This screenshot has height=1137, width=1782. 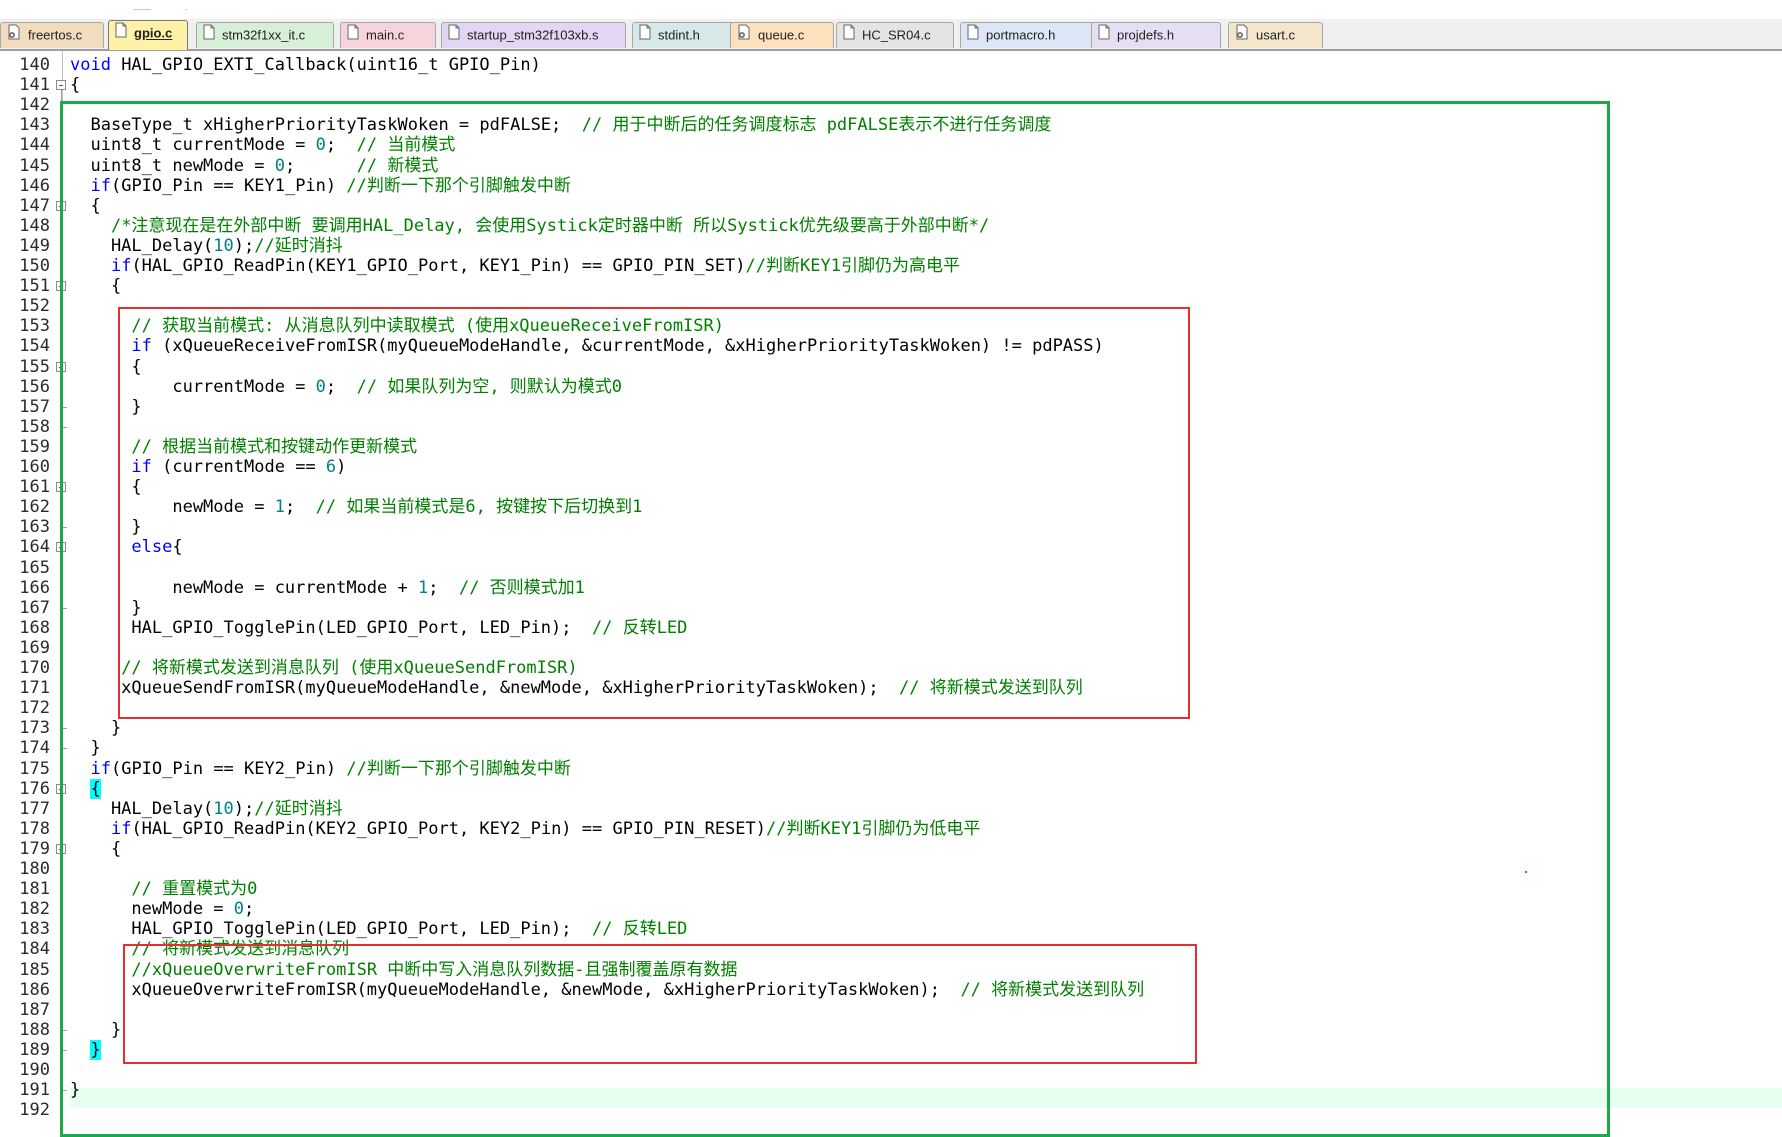 What do you see at coordinates (142, 808) in the screenshot?
I see `code-text: HAL_Delay(` at bounding box center [142, 808].